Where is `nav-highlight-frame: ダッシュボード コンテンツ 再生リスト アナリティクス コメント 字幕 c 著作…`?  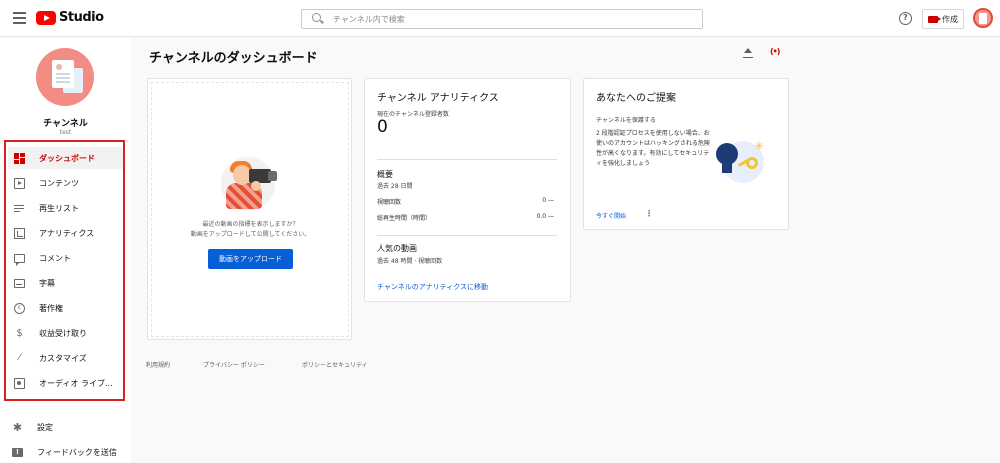
nav-highlight-frame: ダッシュボード コンテンツ 再生リスト アナリティクス コメント 字幕 c 著作… is located at coordinates (64, 270).